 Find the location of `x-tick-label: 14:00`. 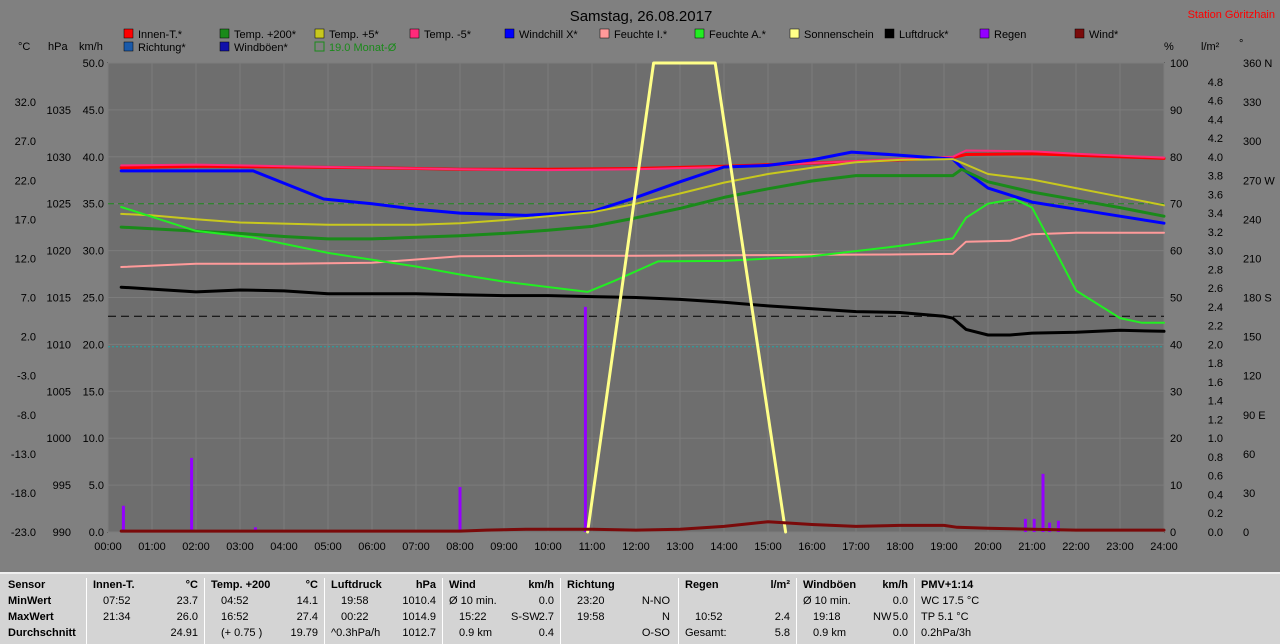

x-tick-label: 14:00 is located at coordinates (724, 547).